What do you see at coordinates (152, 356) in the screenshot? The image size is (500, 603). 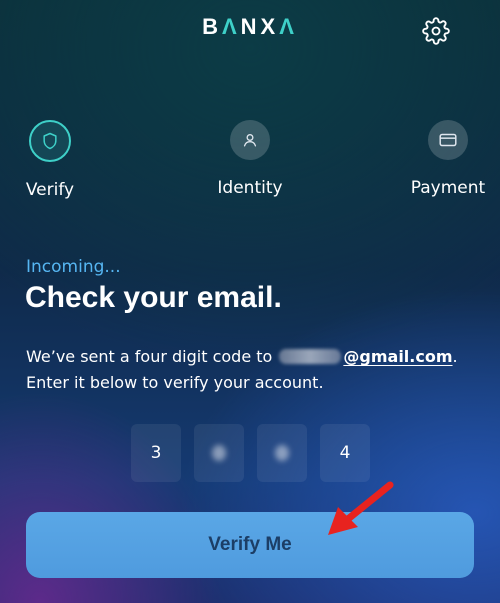 I see `desc-prefix: We’ve sent a four digit code to` at bounding box center [152, 356].